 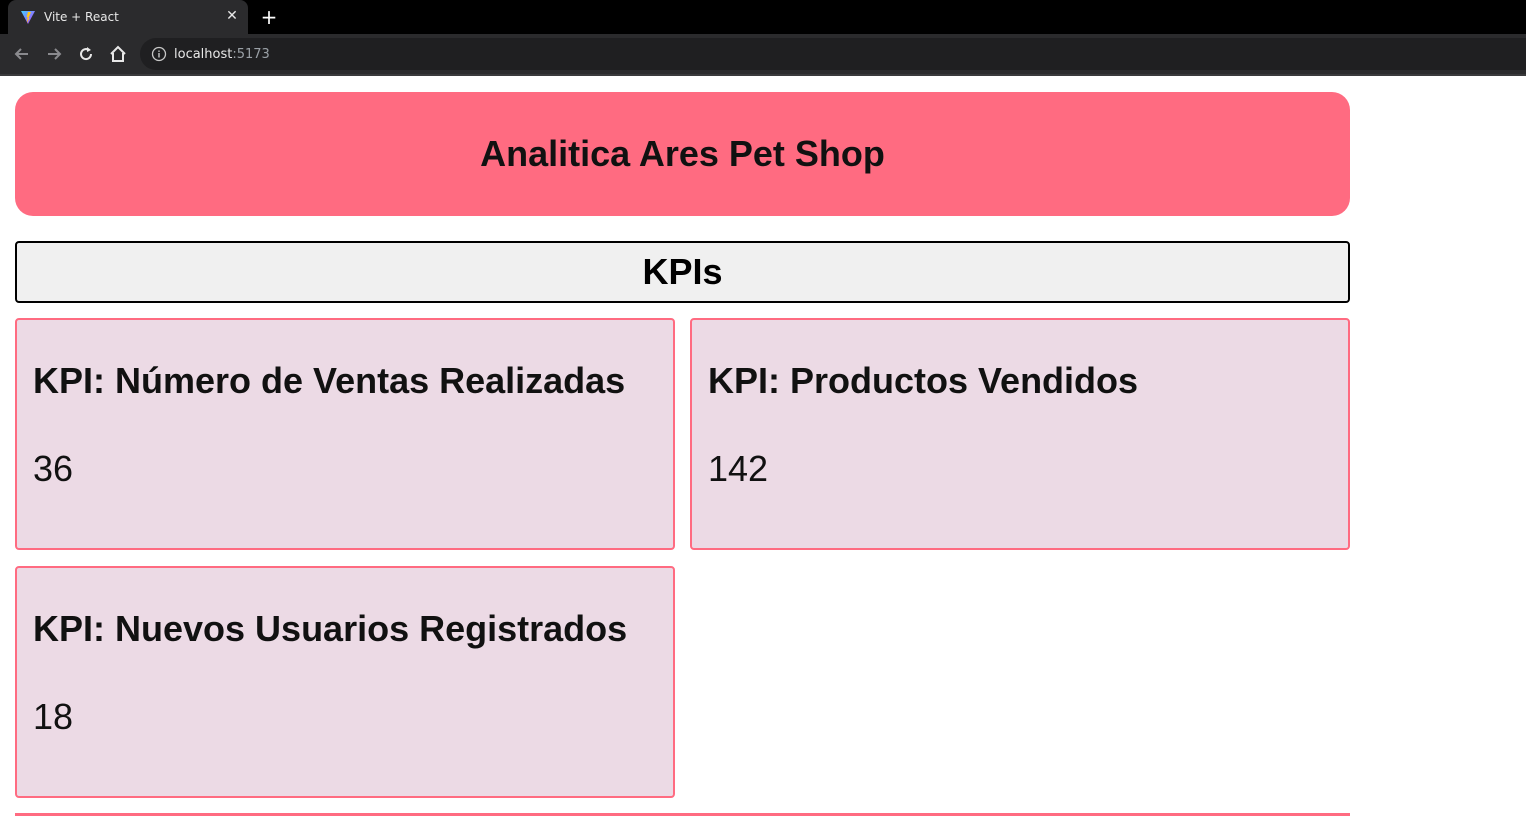 What do you see at coordinates (682, 814) in the screenshot?
I see `divider` at bounding box center [682, 814].